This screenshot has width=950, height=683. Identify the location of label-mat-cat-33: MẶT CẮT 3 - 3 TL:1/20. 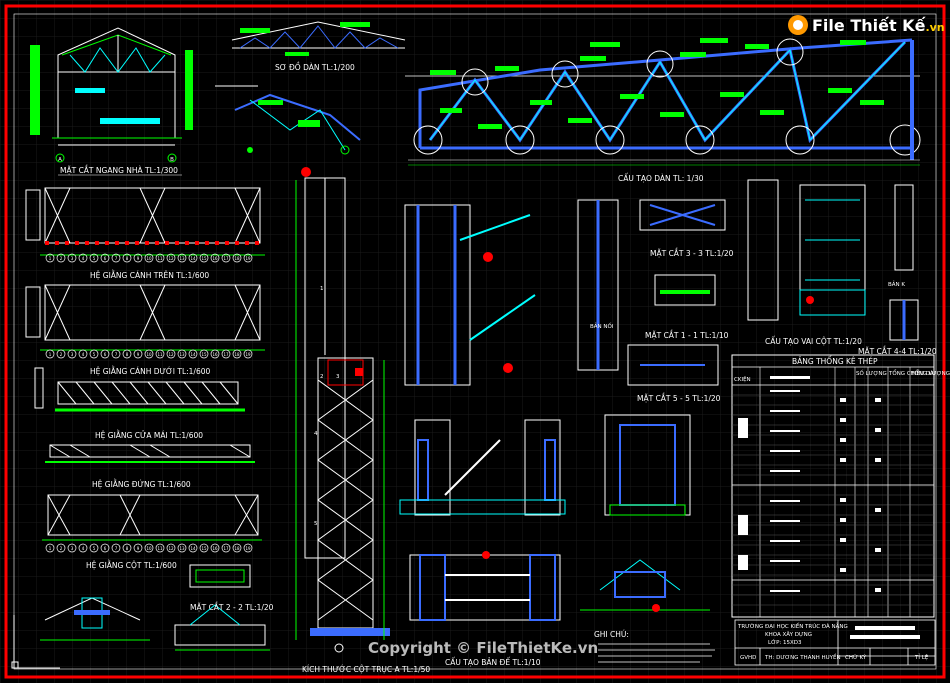
(692, 253).